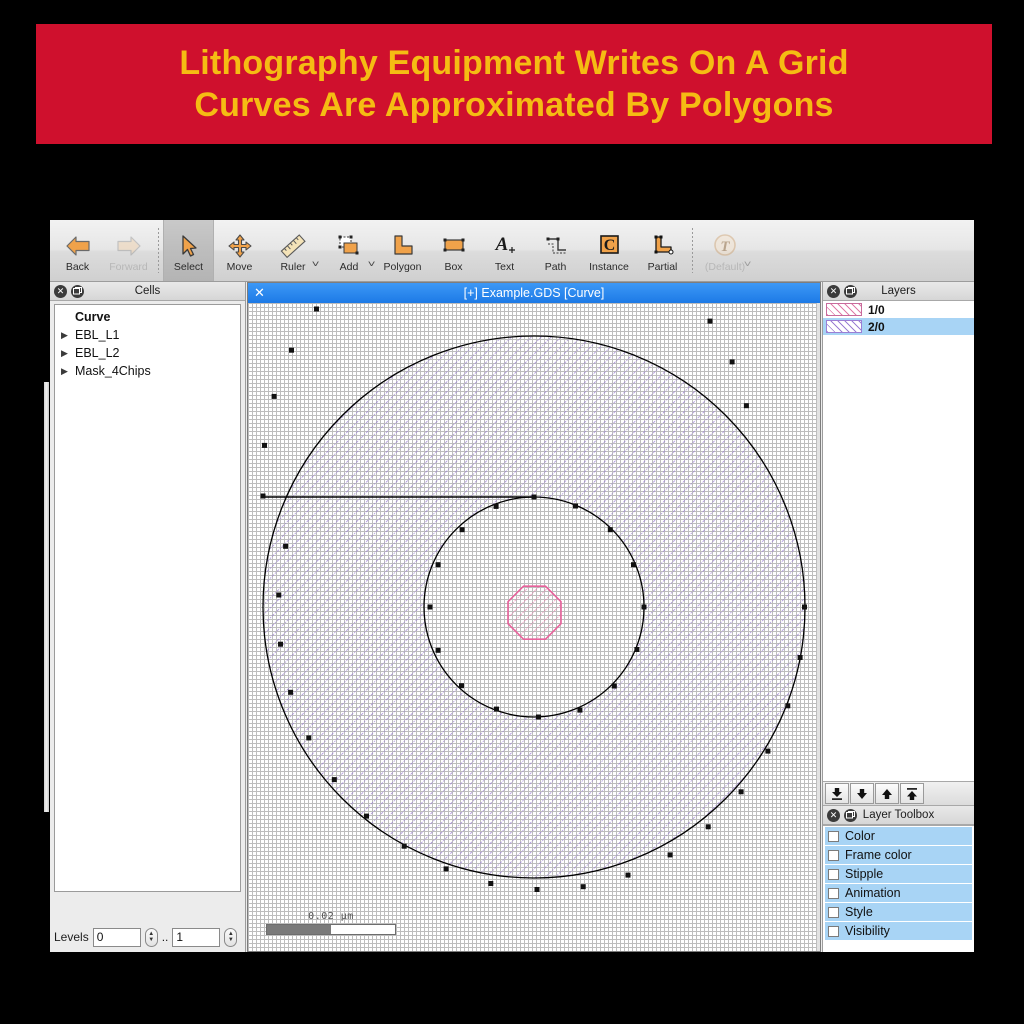  I want to click on toolbar-button-forward: Forward, so click(128, 250).